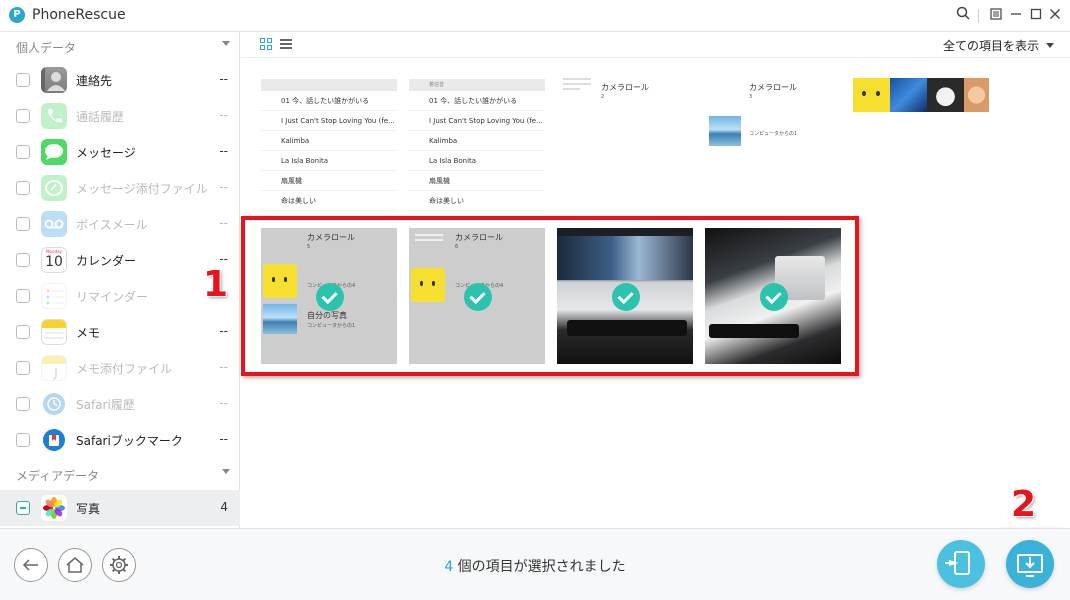  Describe the element at coordinates (996, 16) in the screenshot. I see `menu-icon` at that location.